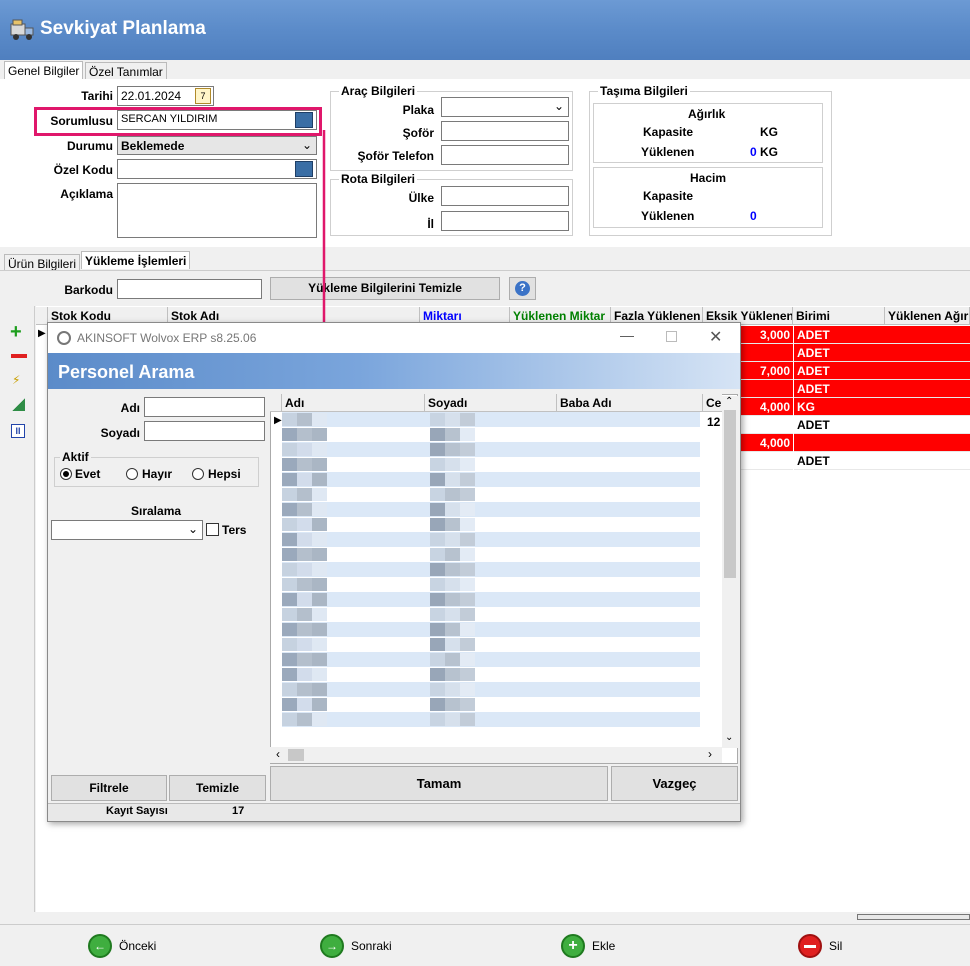 This screenshot has width=970, height=966. What do you see at coordinates (16, 332) in the screenshot?
I see `add-icon: +` at bounding box center [16, 332].